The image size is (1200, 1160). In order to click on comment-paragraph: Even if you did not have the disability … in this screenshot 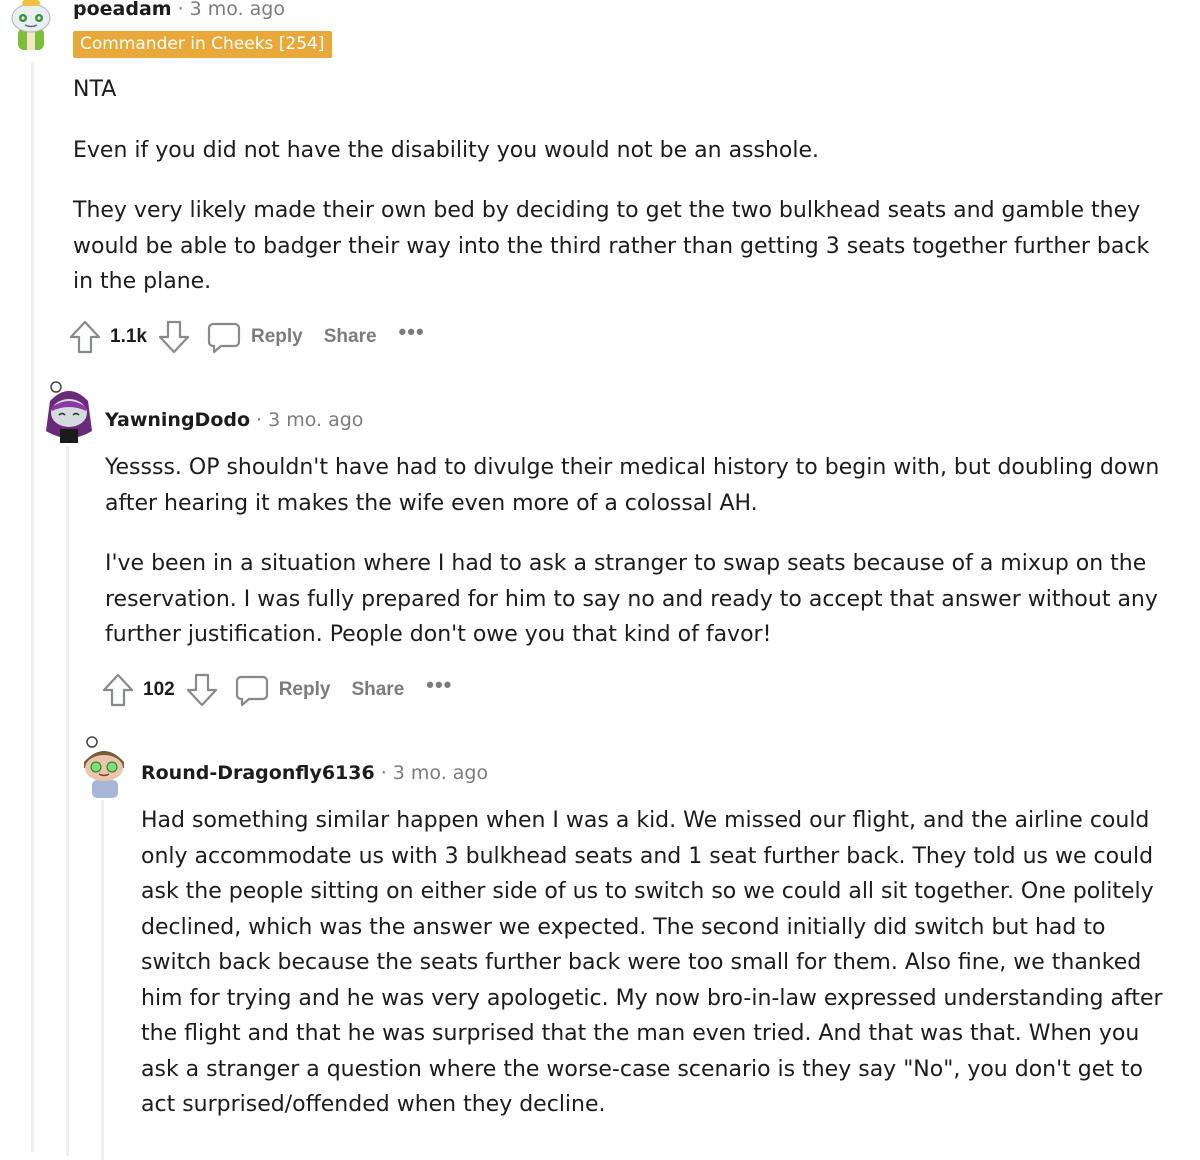, I will do `click(446, 150)`.